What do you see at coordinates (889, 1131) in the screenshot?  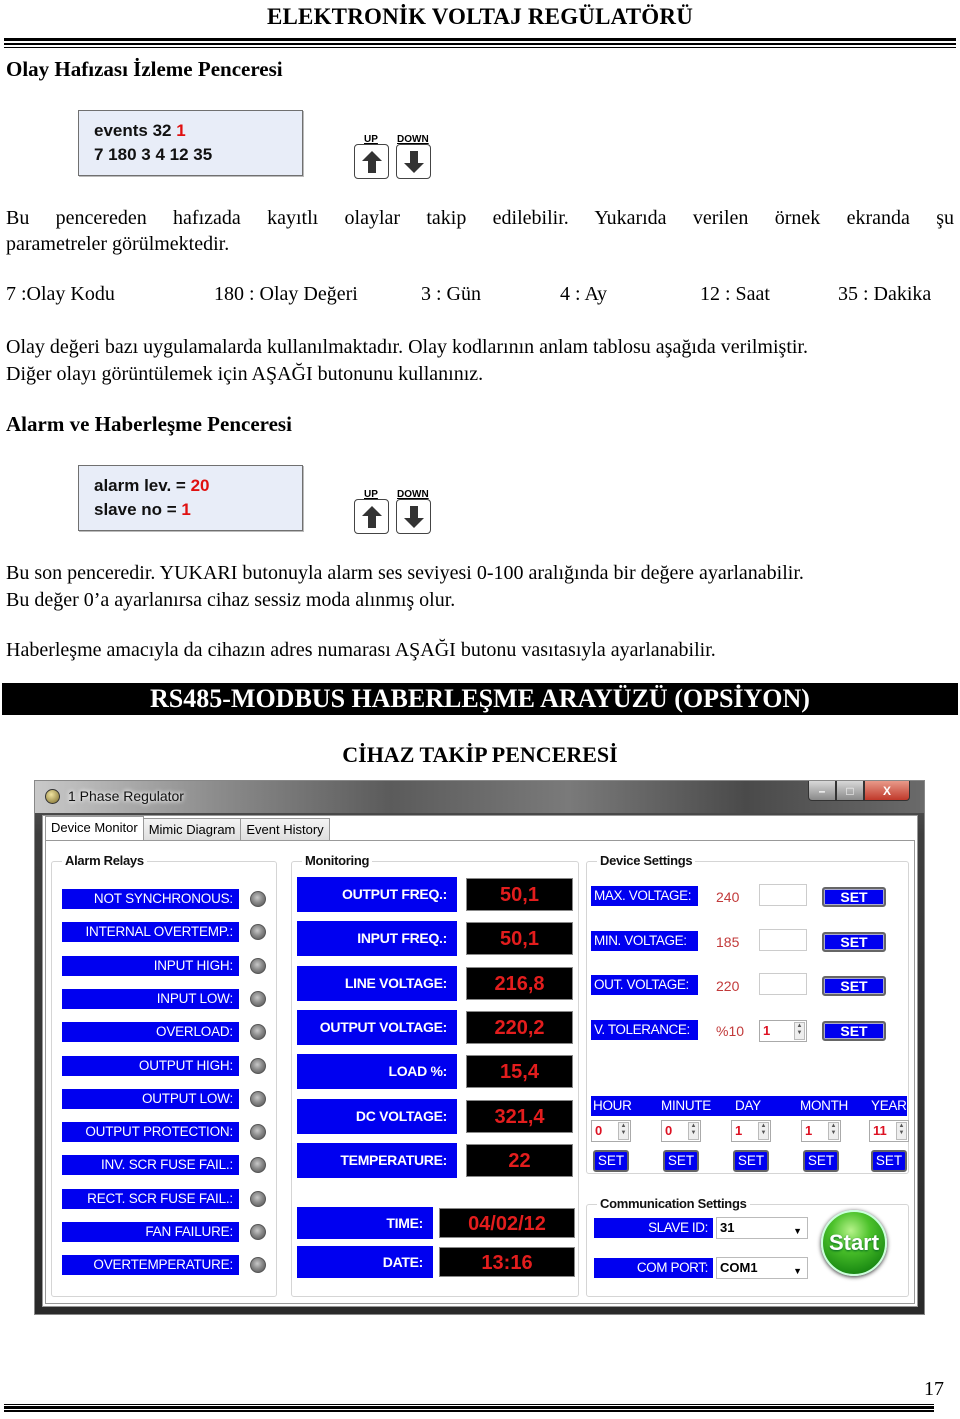 I see `time-field-spinner: 11 ▲ ▼` at bounding box center [889, 1131].